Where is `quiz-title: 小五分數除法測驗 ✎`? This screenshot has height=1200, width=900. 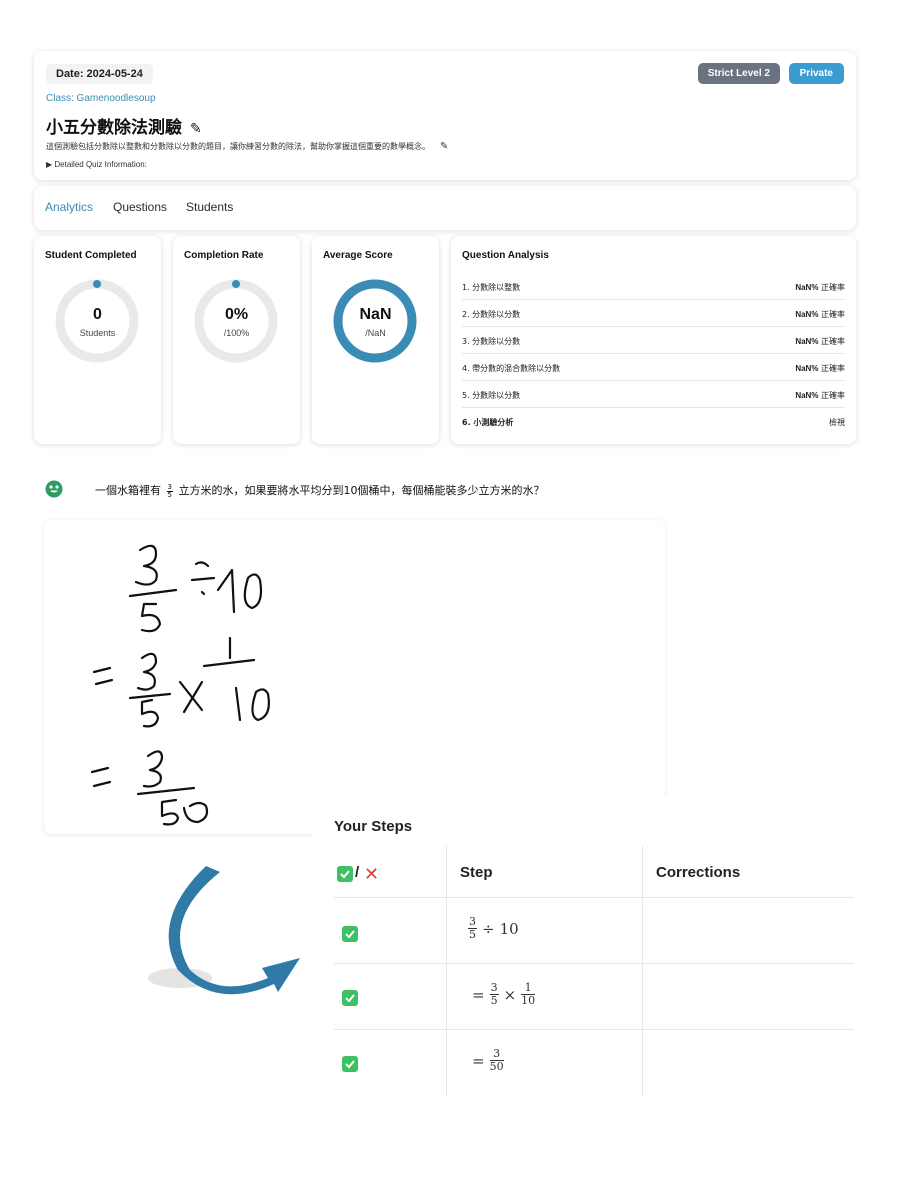
quiz-title: 小五分數除法測驗 ✎ is located at coordinates (124, 125).